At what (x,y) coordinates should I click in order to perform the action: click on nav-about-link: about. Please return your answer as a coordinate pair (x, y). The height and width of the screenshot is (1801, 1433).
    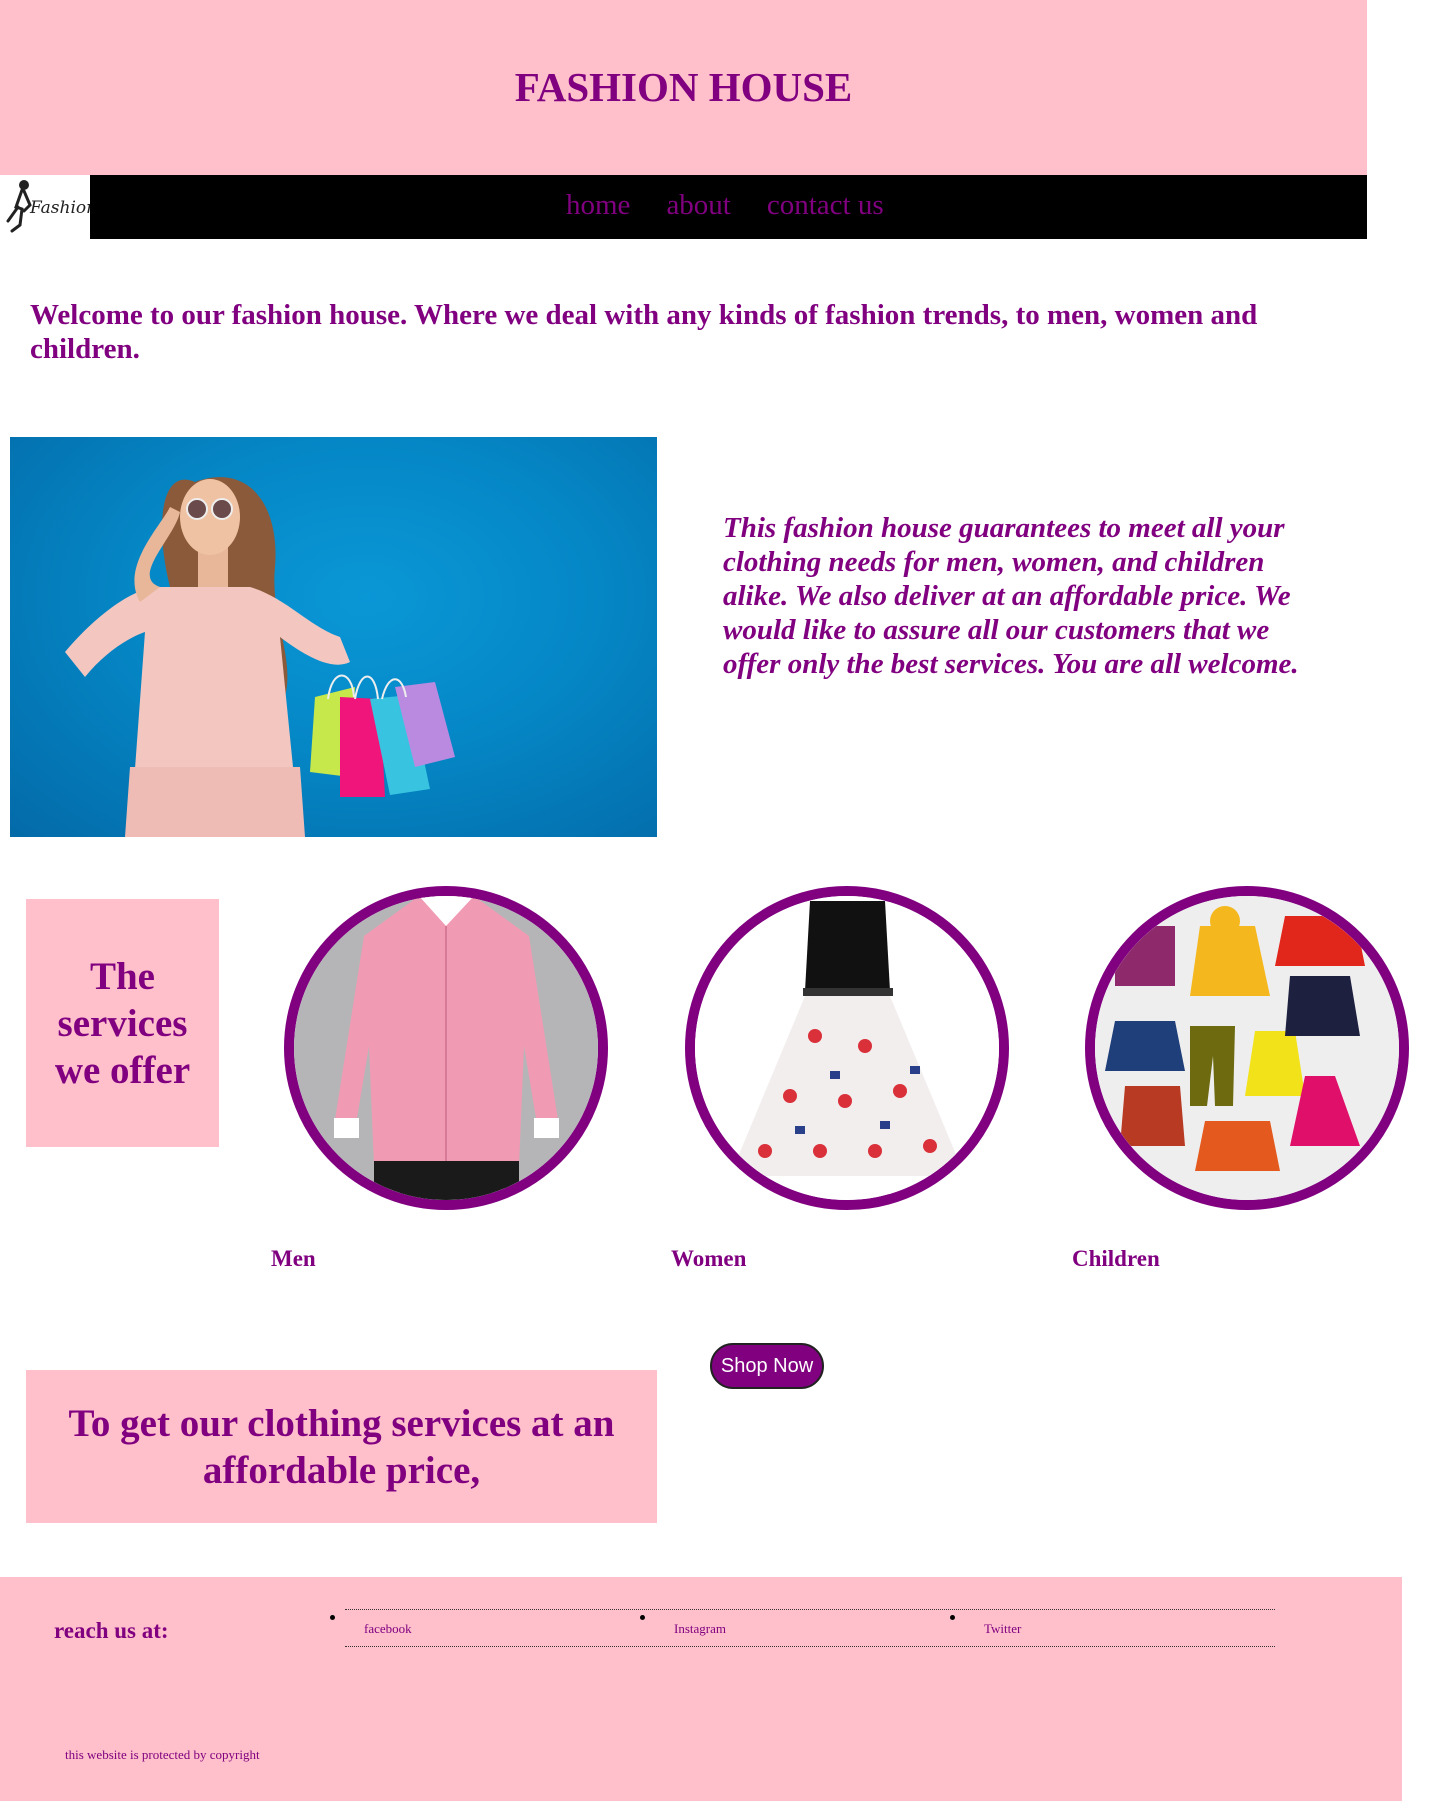
    Looking at the image, I should click on (698, 205).